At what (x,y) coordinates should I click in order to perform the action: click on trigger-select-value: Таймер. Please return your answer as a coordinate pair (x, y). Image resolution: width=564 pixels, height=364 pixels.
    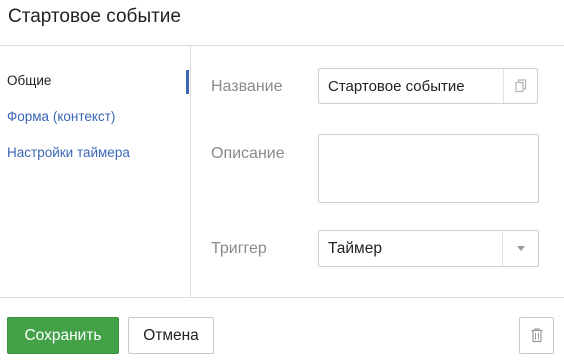
    Looking at the image, I should click on (355, 248).